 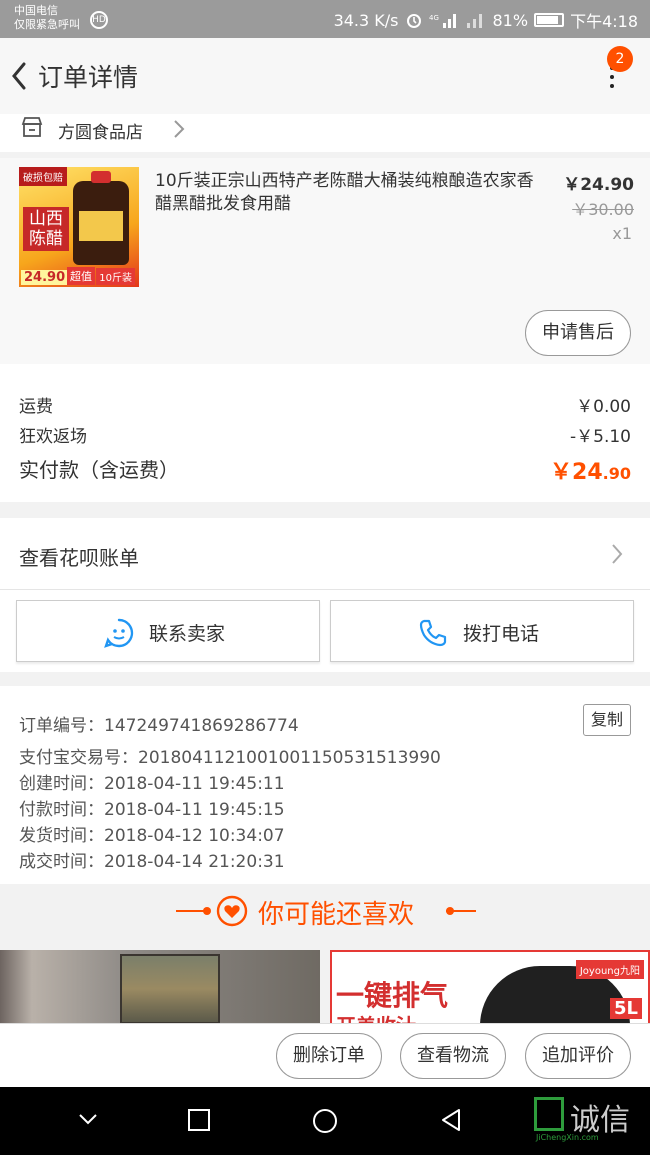 What do you see at coordinates (433, 633) in the screenshot?
I see `phone-icon` at bounding box center [433, 633].